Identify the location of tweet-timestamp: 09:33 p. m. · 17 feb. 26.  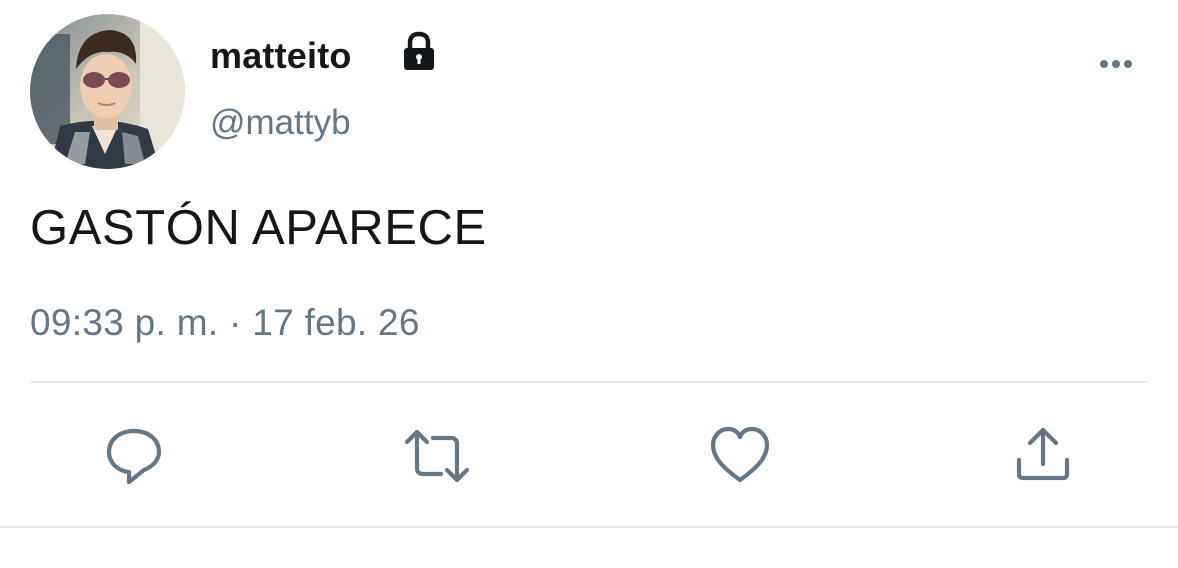
(225, 323).